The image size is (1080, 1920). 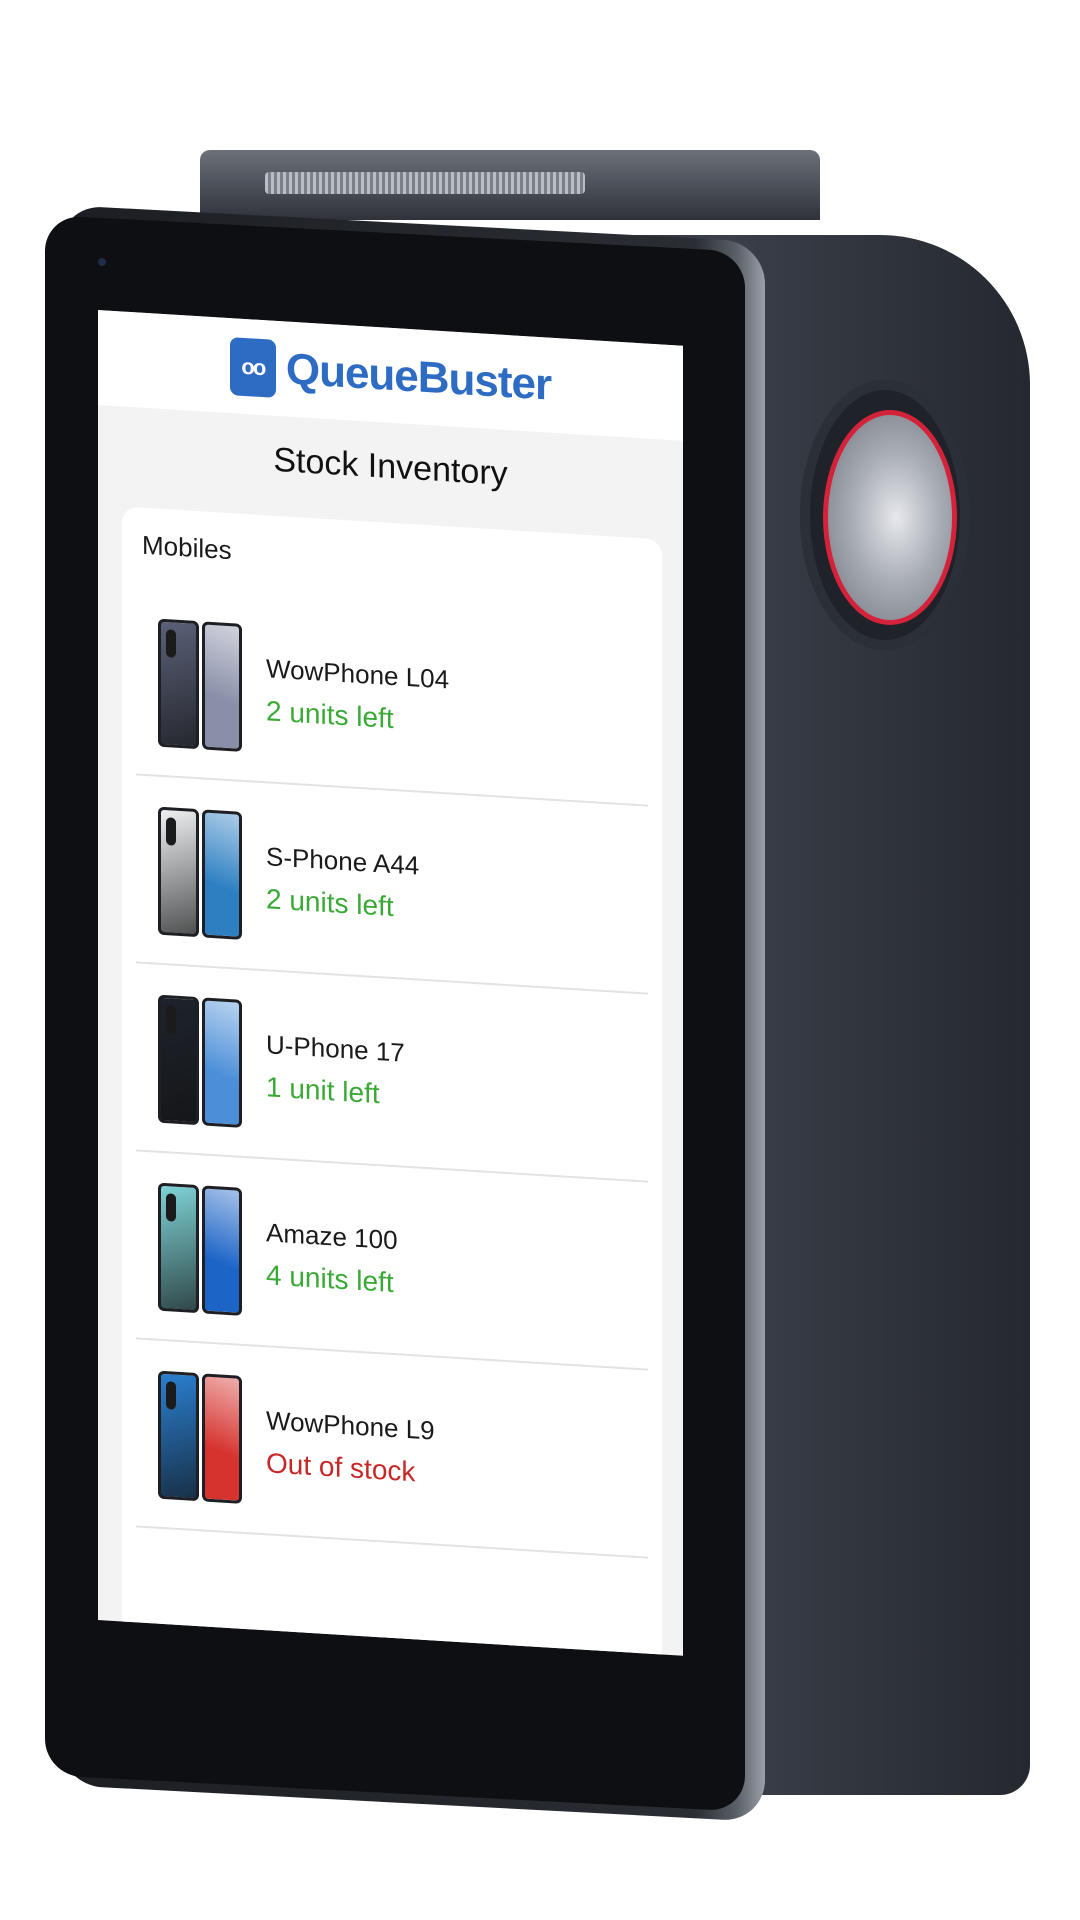 I want to click on list-item: S-Phone A44 2 units left, so click(x=392, y=885).